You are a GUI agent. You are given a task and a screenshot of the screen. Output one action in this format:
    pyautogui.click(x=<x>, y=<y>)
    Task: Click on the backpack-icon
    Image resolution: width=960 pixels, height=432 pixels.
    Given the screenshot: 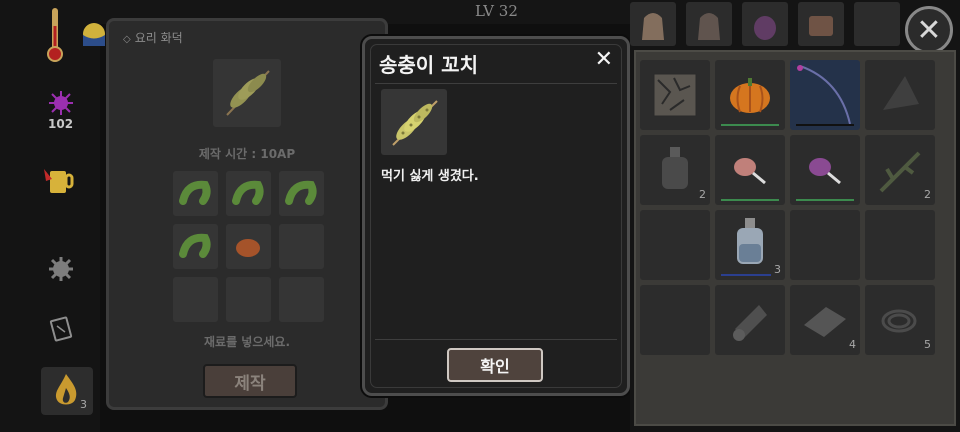 What is the action you would take?
    pyautogui.click(x=709, y=26)
    